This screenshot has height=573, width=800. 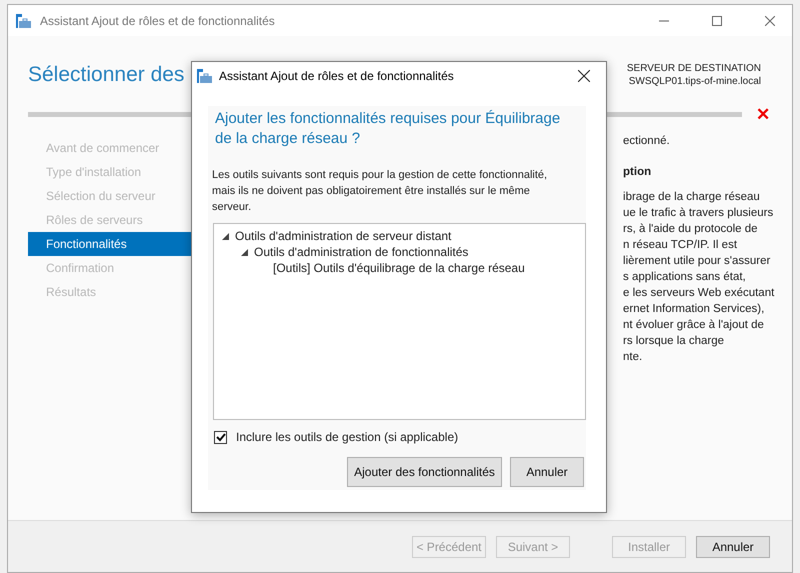 I want to click on description-heading: ption, so click(x=637, y=172).